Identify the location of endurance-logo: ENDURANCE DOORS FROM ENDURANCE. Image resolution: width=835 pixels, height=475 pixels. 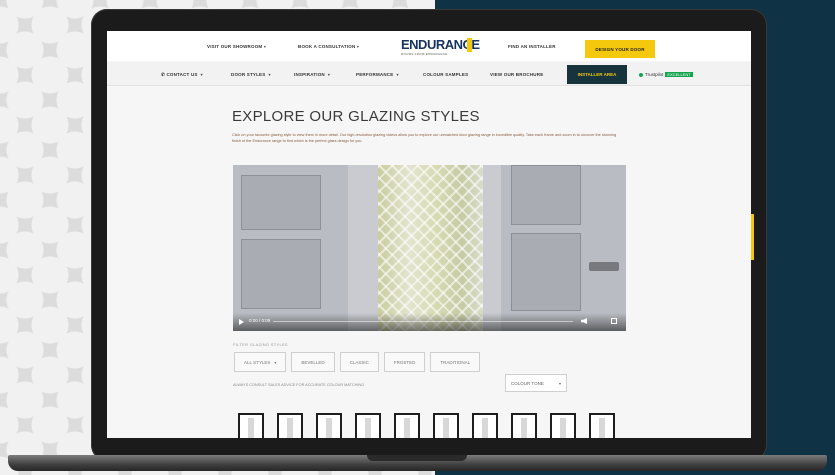
(440, 47).